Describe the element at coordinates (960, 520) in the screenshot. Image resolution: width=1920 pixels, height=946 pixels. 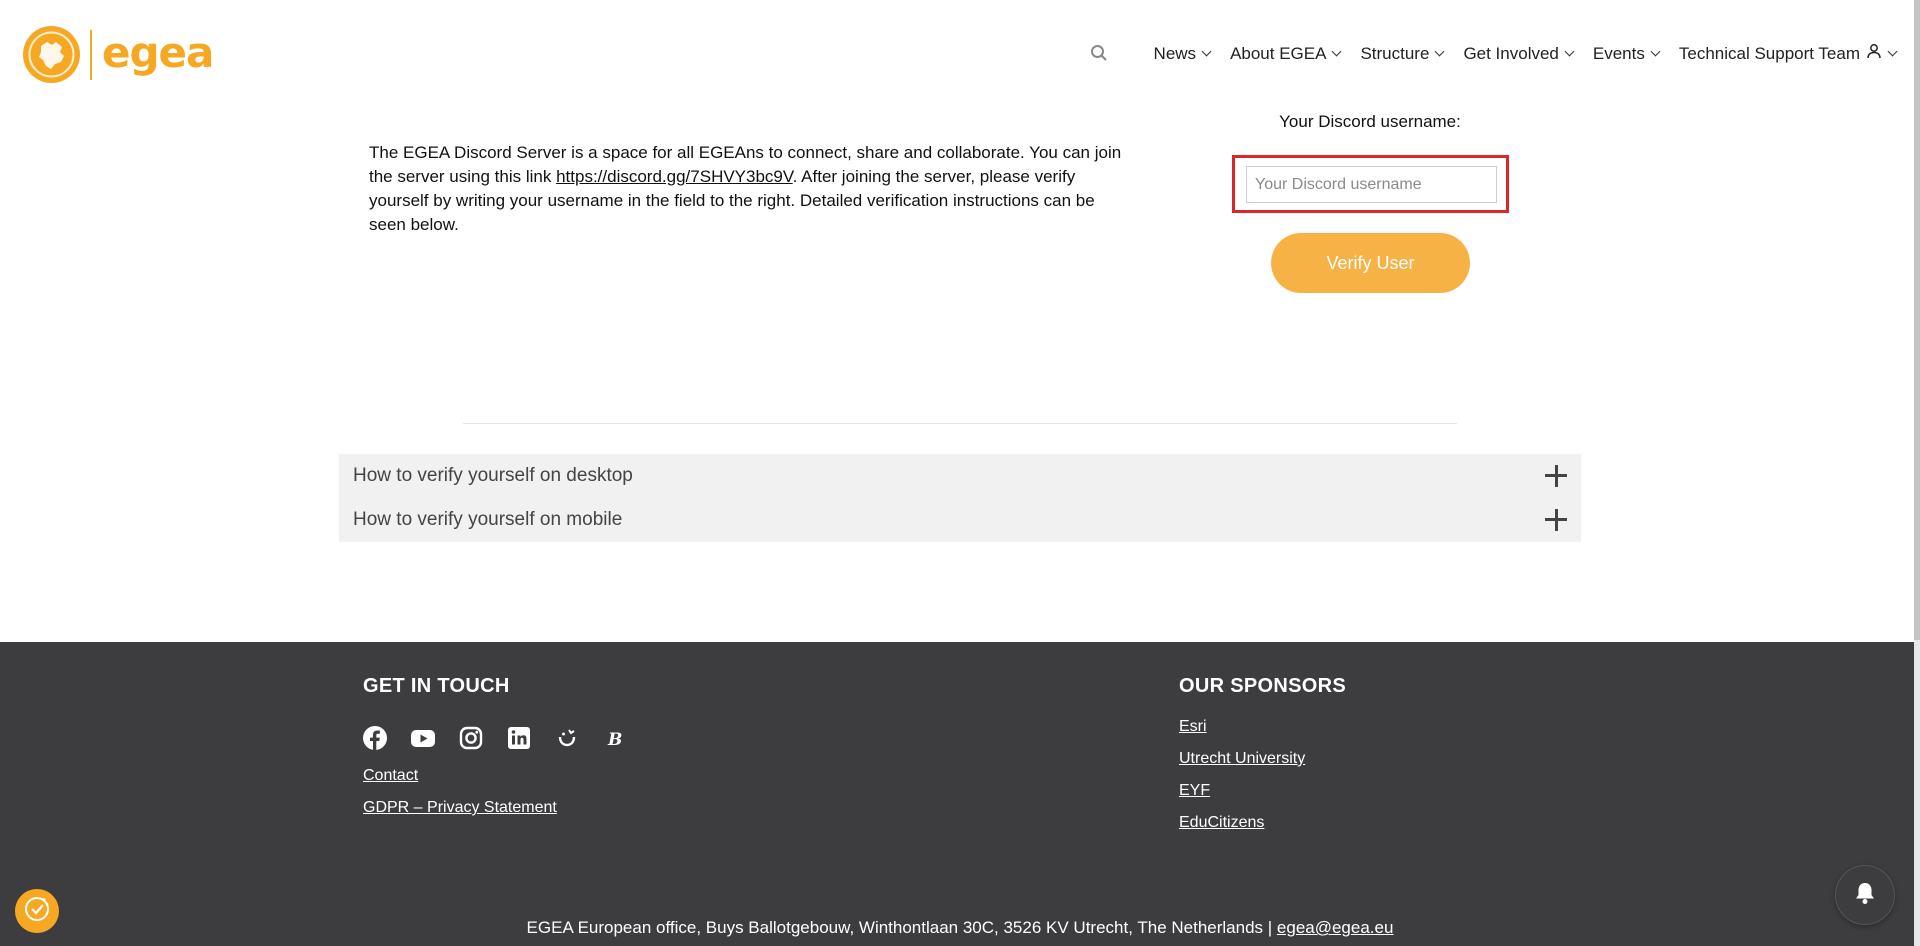
I see `accordion-item-mobile: How to verify yourself on mobile` at that location.